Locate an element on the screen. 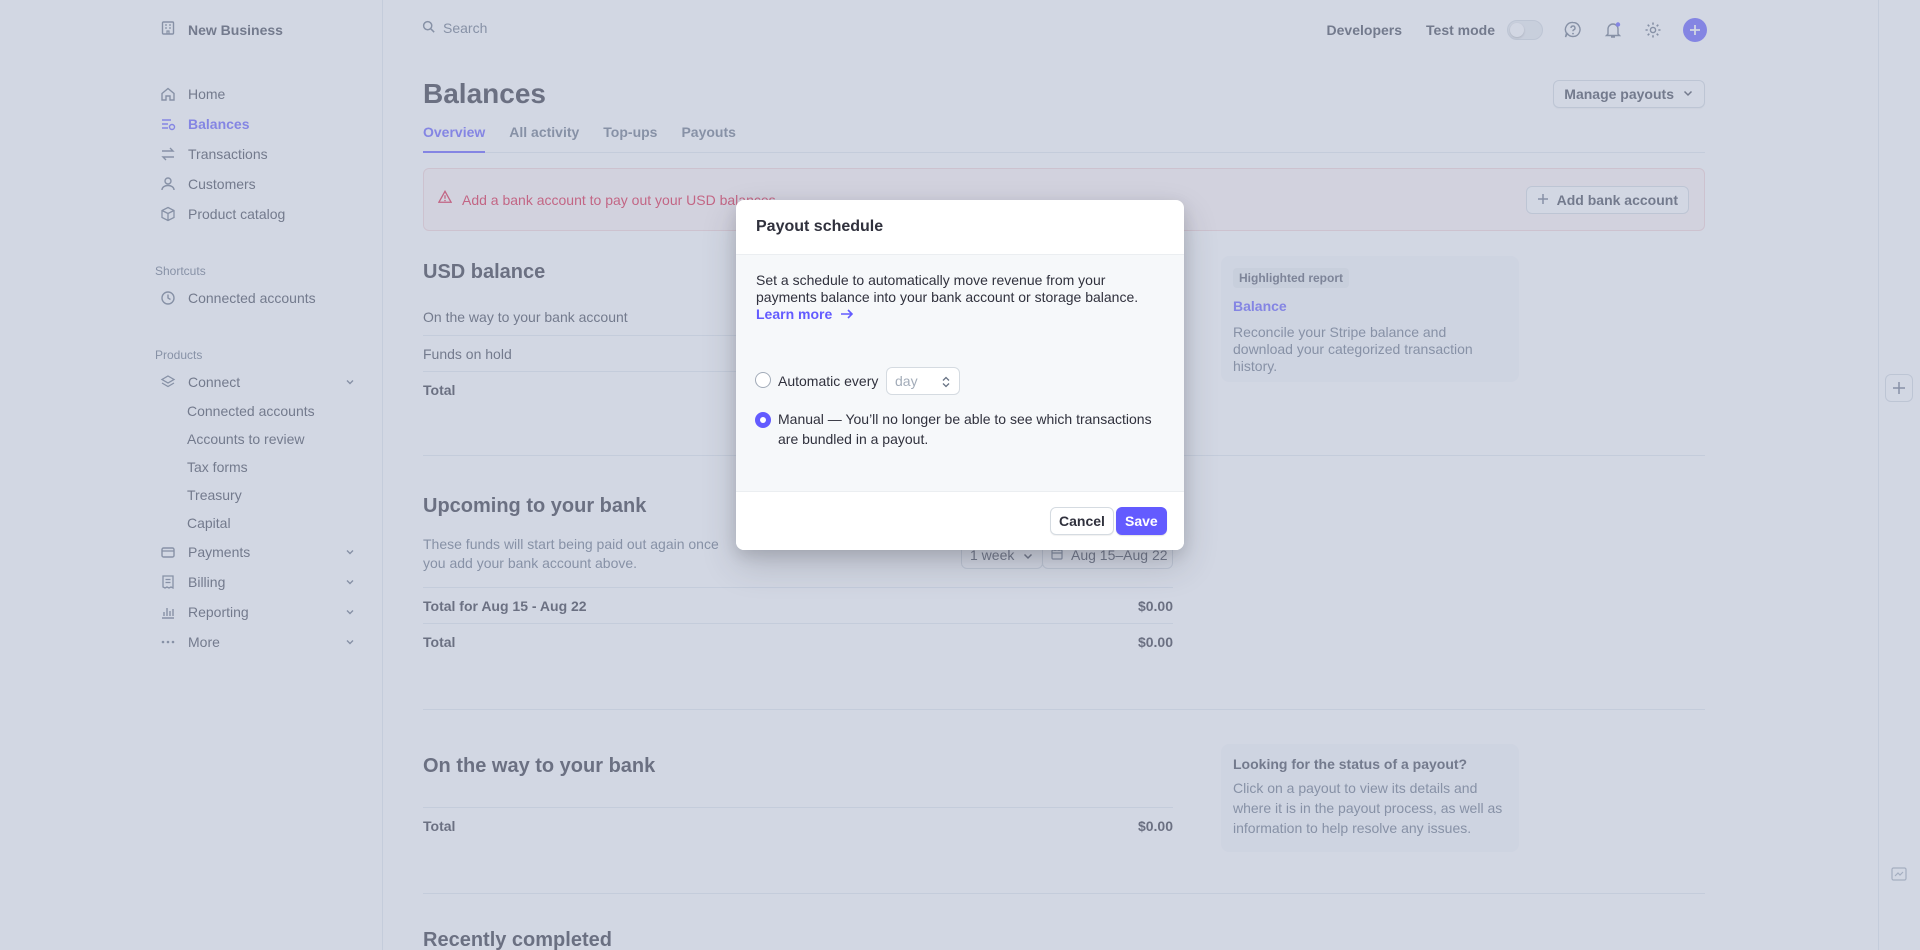  interval-select: day is located at coordinates (923, 381).